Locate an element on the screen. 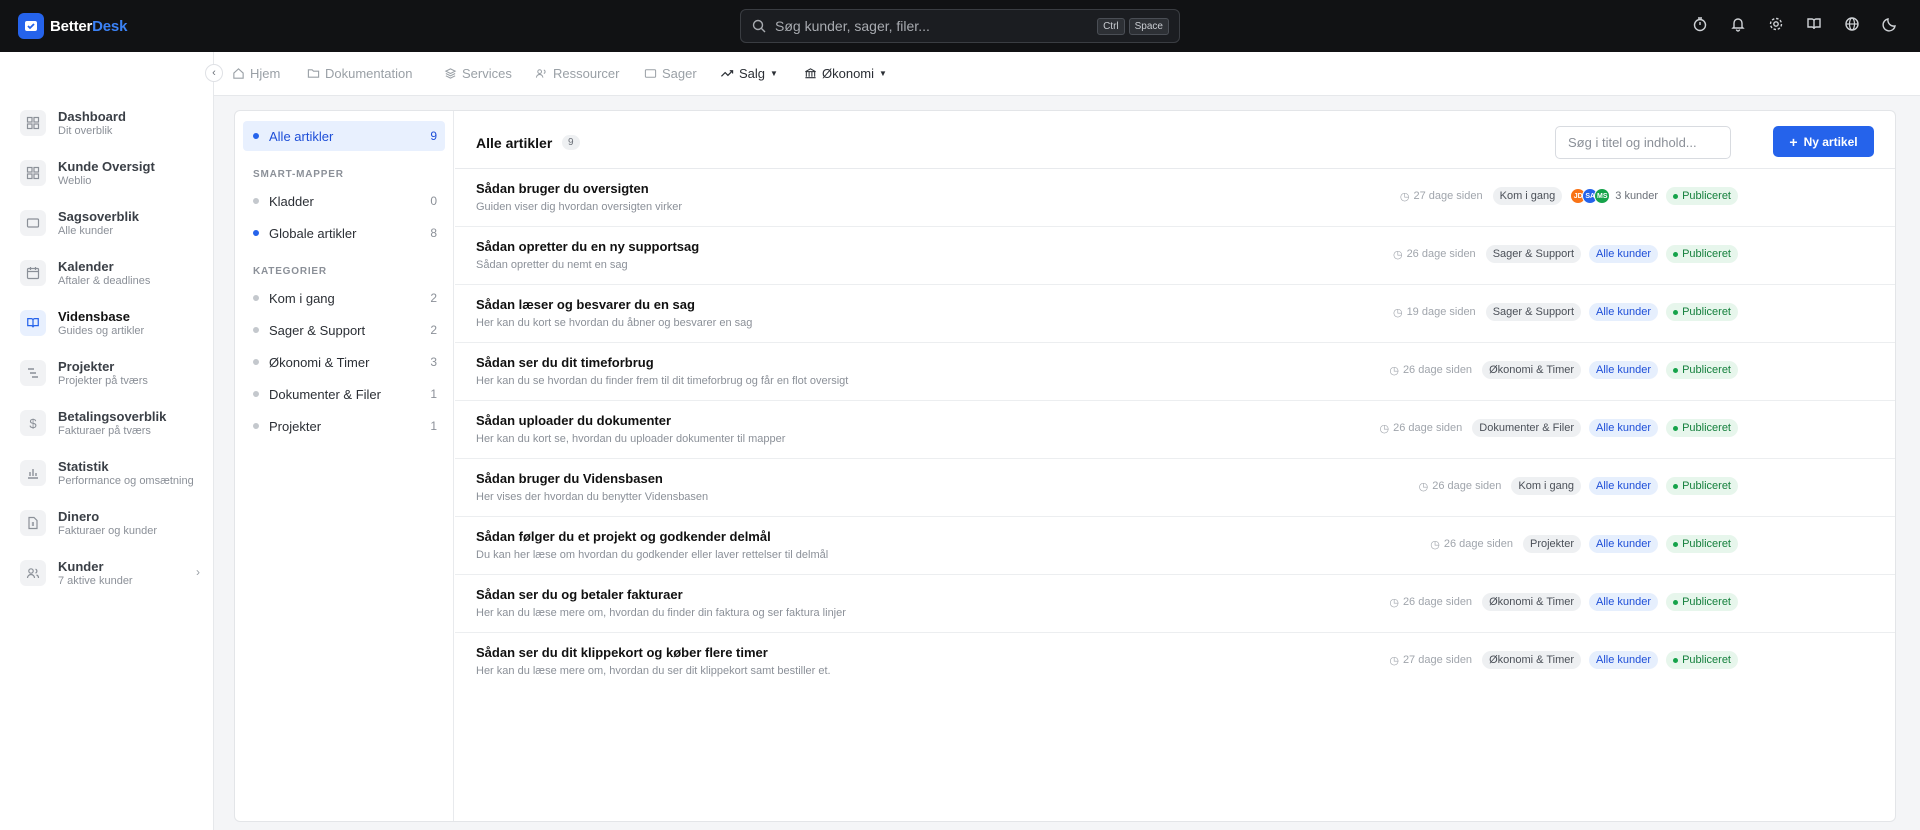  moon-icon is located at coordinates (1890, 24).